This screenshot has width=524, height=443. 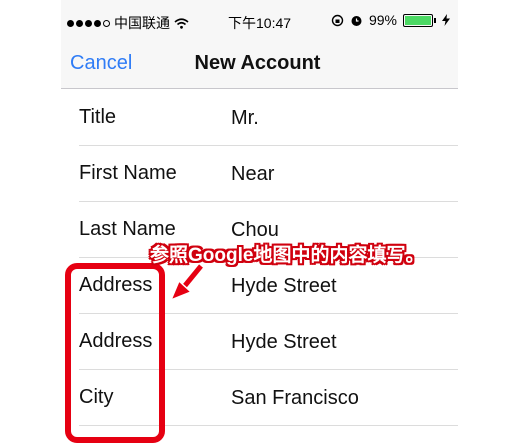 I want to click on carrier-label: 中国联通, so click(x=142, y=23).